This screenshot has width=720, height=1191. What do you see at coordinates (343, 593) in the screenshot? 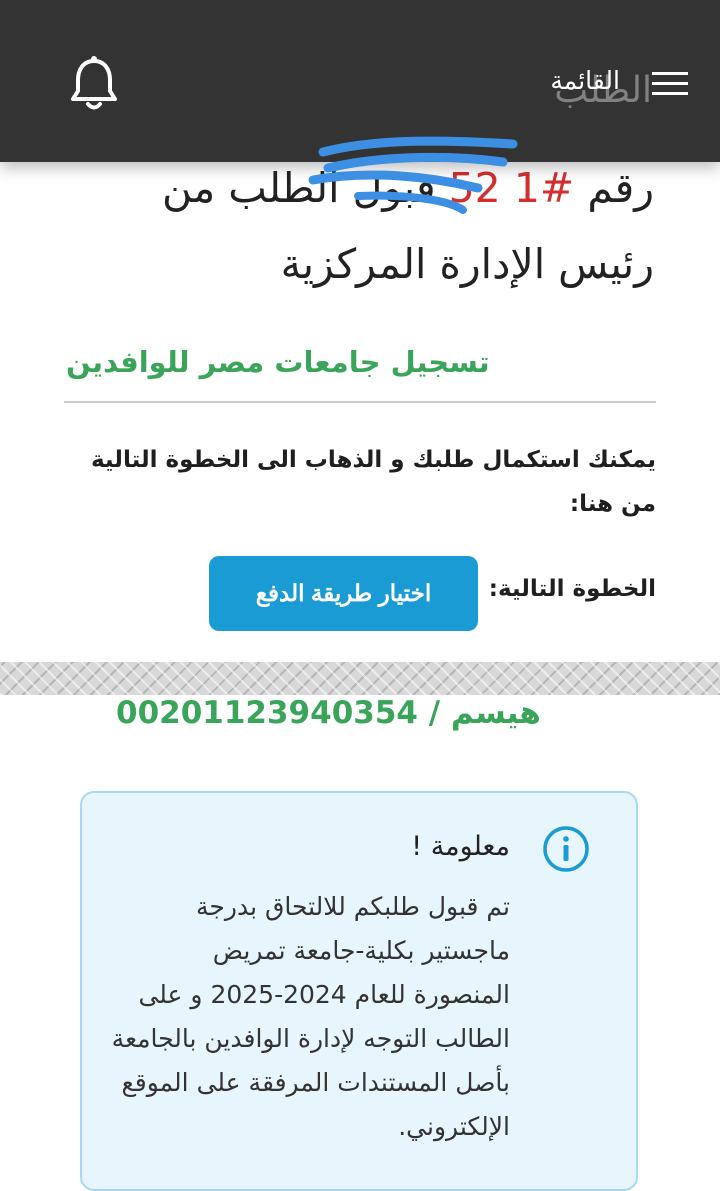
I see `choose-payment-method-button: اختيار طريقة الدفع` at bounding box center [343, 593].